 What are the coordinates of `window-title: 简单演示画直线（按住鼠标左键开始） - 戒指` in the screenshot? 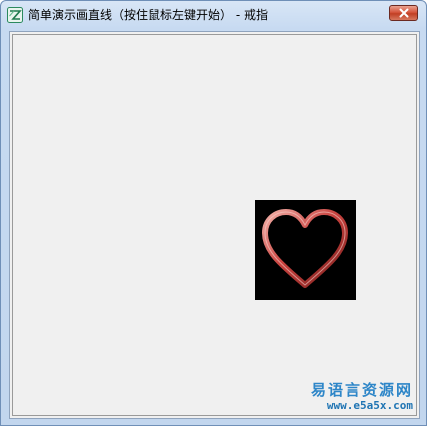 It's located at (148, 15).